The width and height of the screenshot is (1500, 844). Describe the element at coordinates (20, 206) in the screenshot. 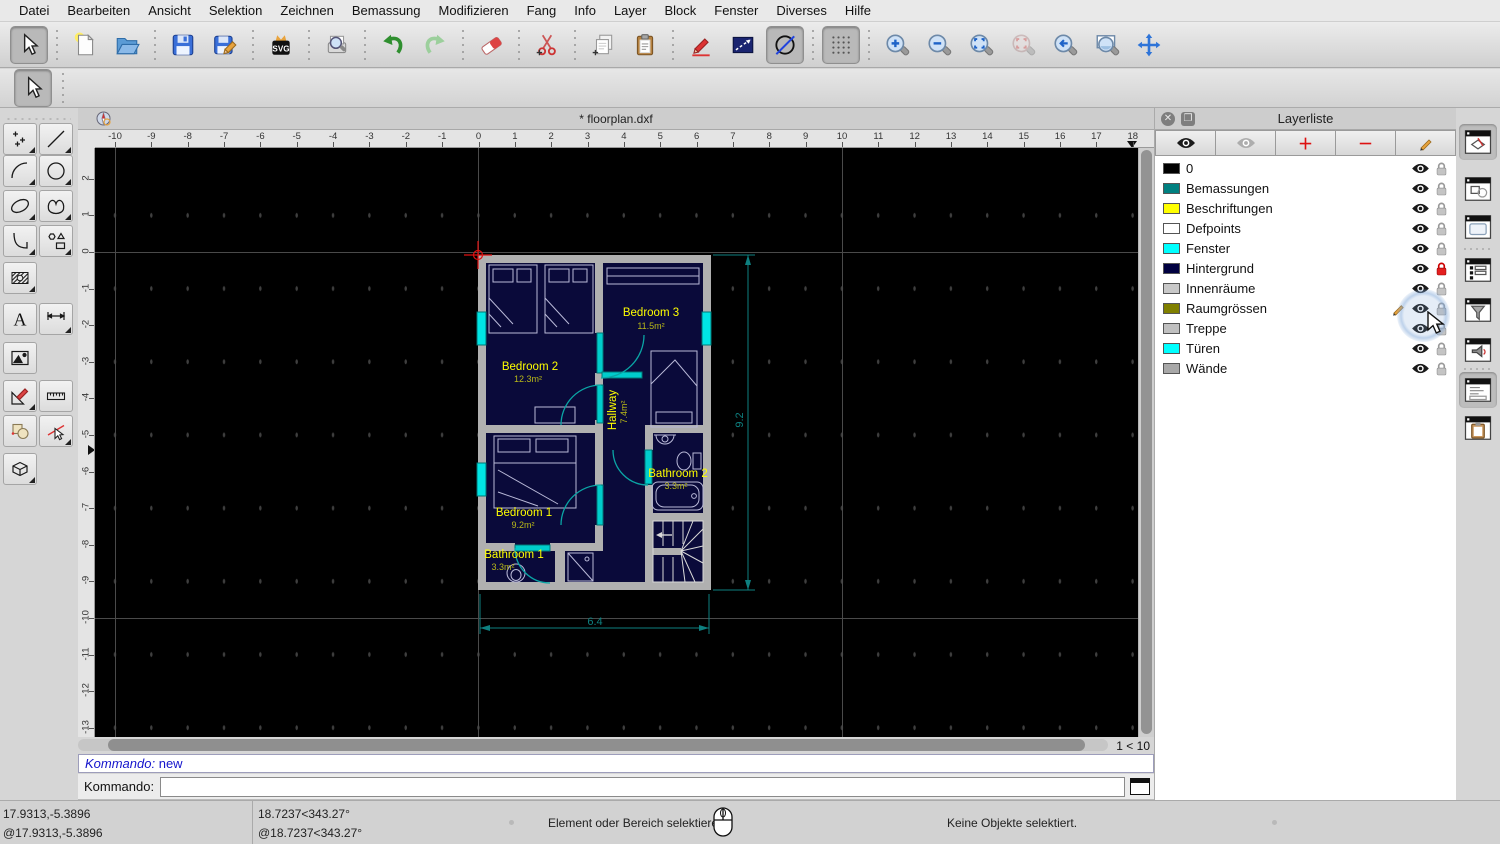

I see `tool-ellipse-button` at that location.